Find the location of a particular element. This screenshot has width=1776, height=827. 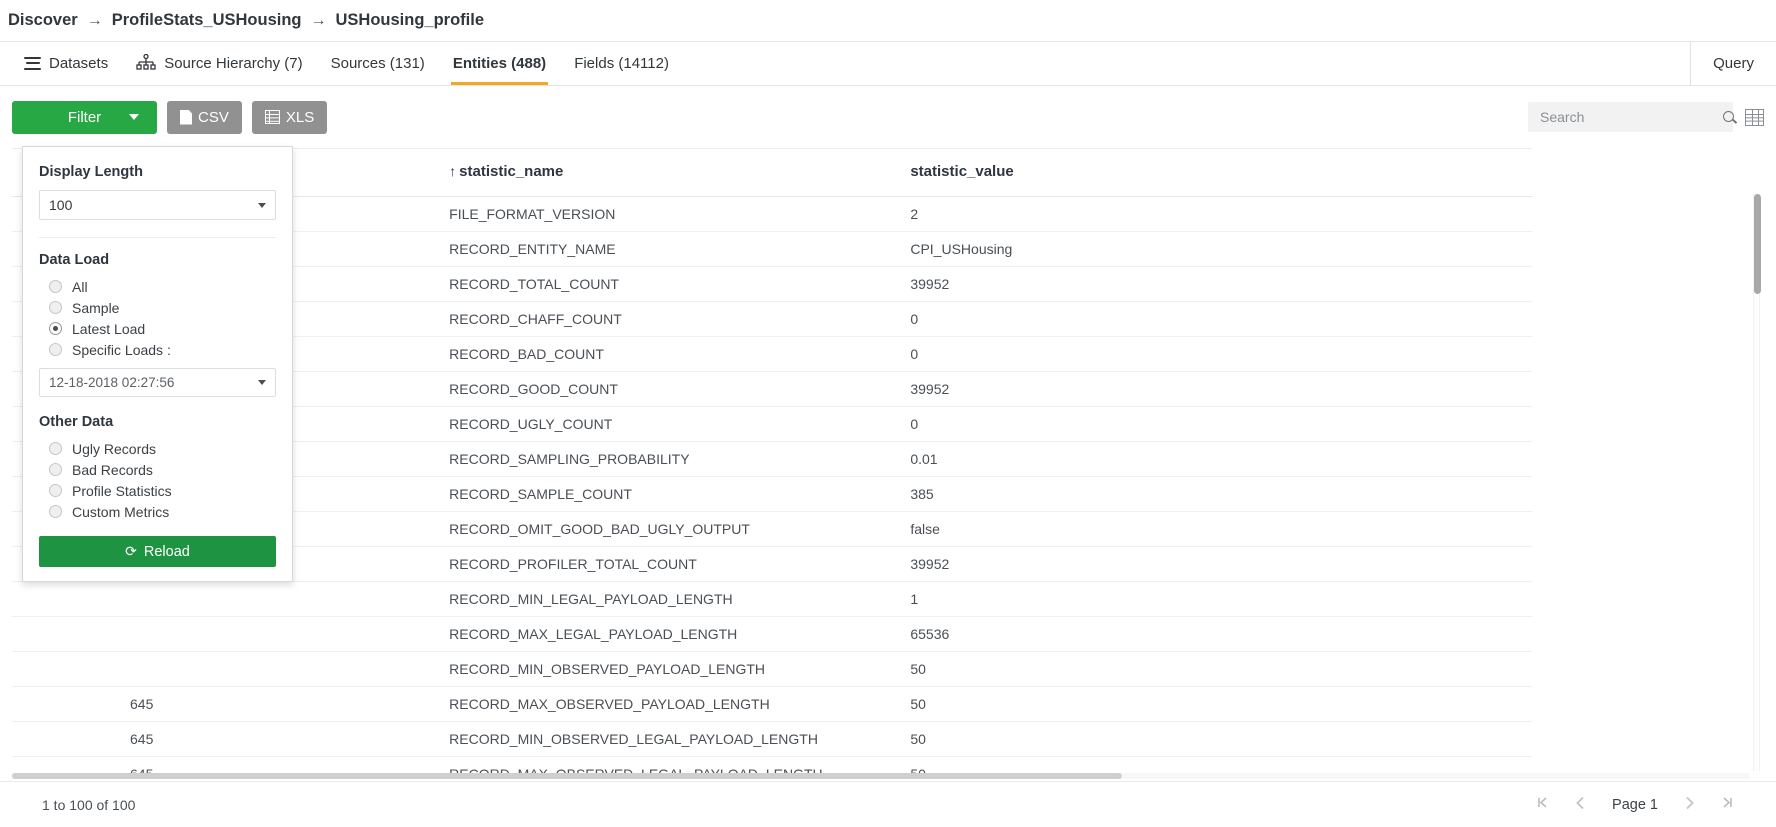

radio-label: Sample is located at coordinates (96, 307).